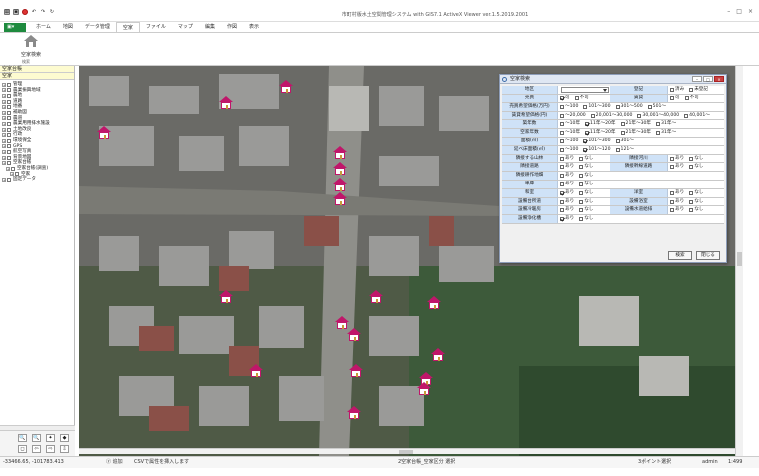  Describe the element at coordinates (68, 27) in the screenshot. I see `tab-map: 地図` at that location.